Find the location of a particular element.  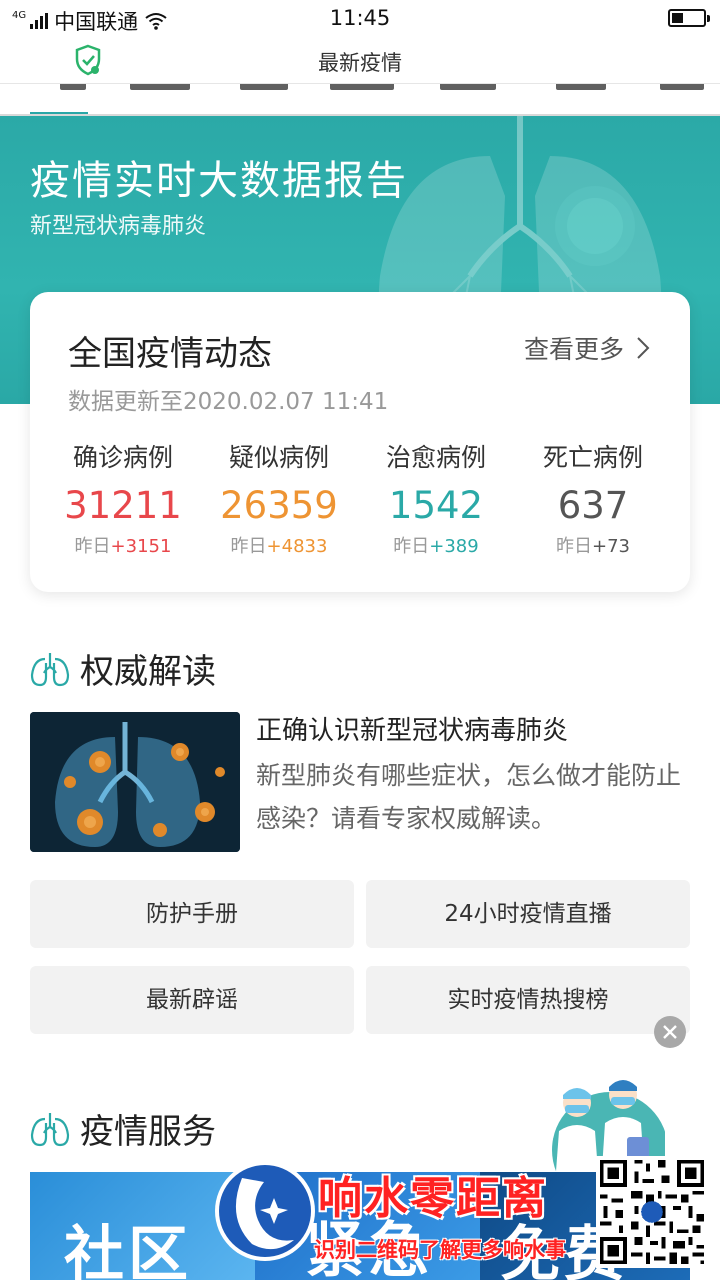

status-bar: 4G 中国联通 11:45 is located at coordinates (360, 19).